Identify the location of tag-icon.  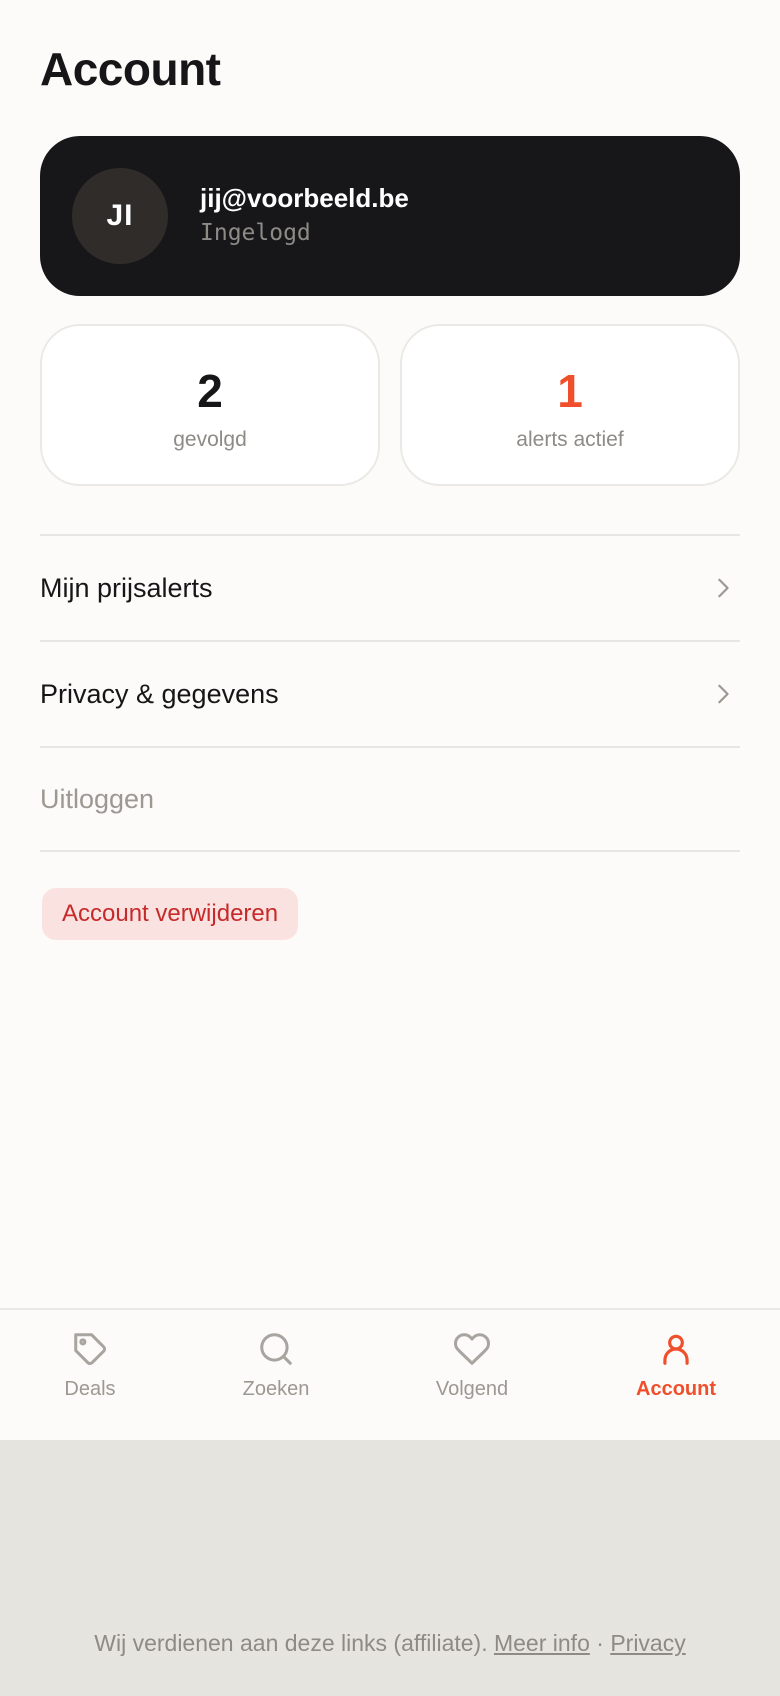
(90, 1349).